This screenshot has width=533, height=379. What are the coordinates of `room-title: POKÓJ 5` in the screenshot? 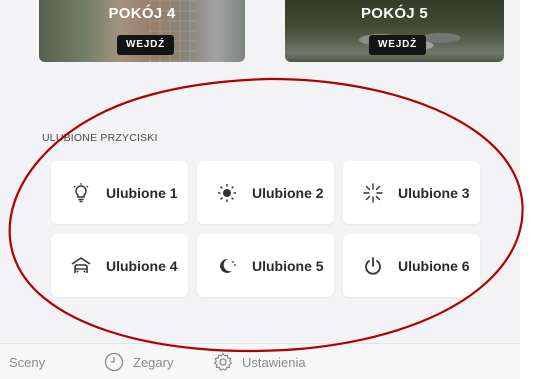 It's located at (394, 13).